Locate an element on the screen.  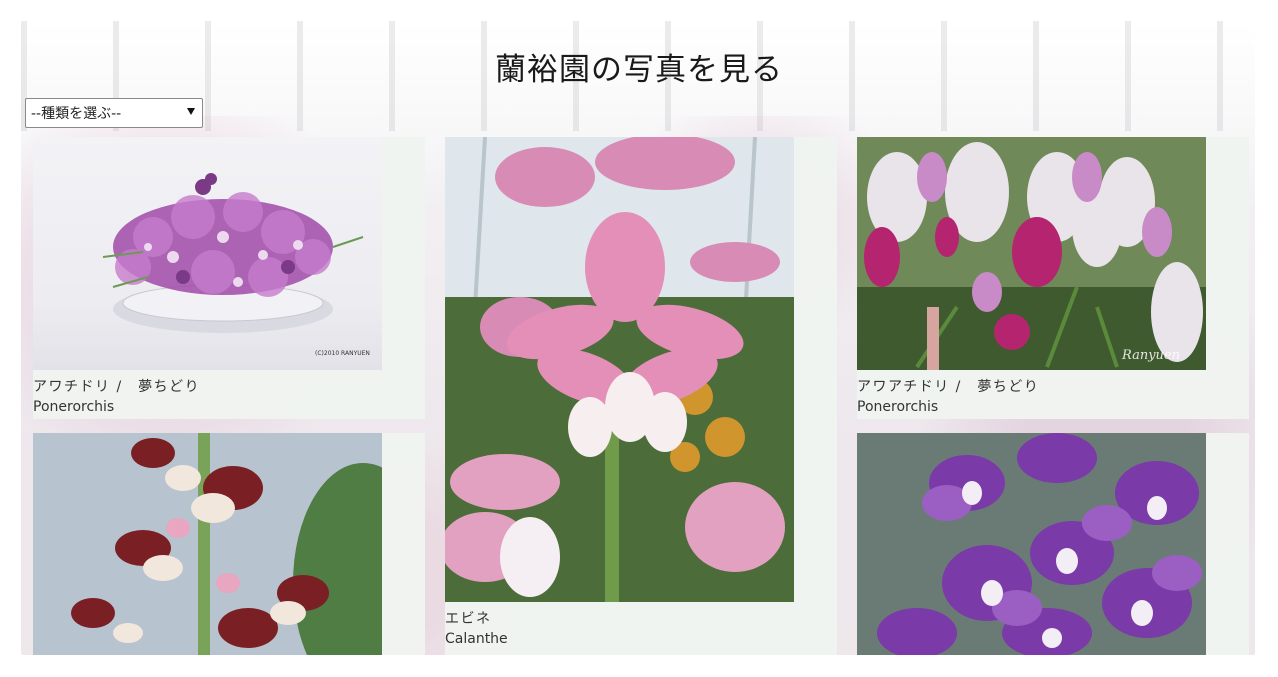
photo-watermark: (C)2010 RANYUEN is located at coordinates (342, 353).